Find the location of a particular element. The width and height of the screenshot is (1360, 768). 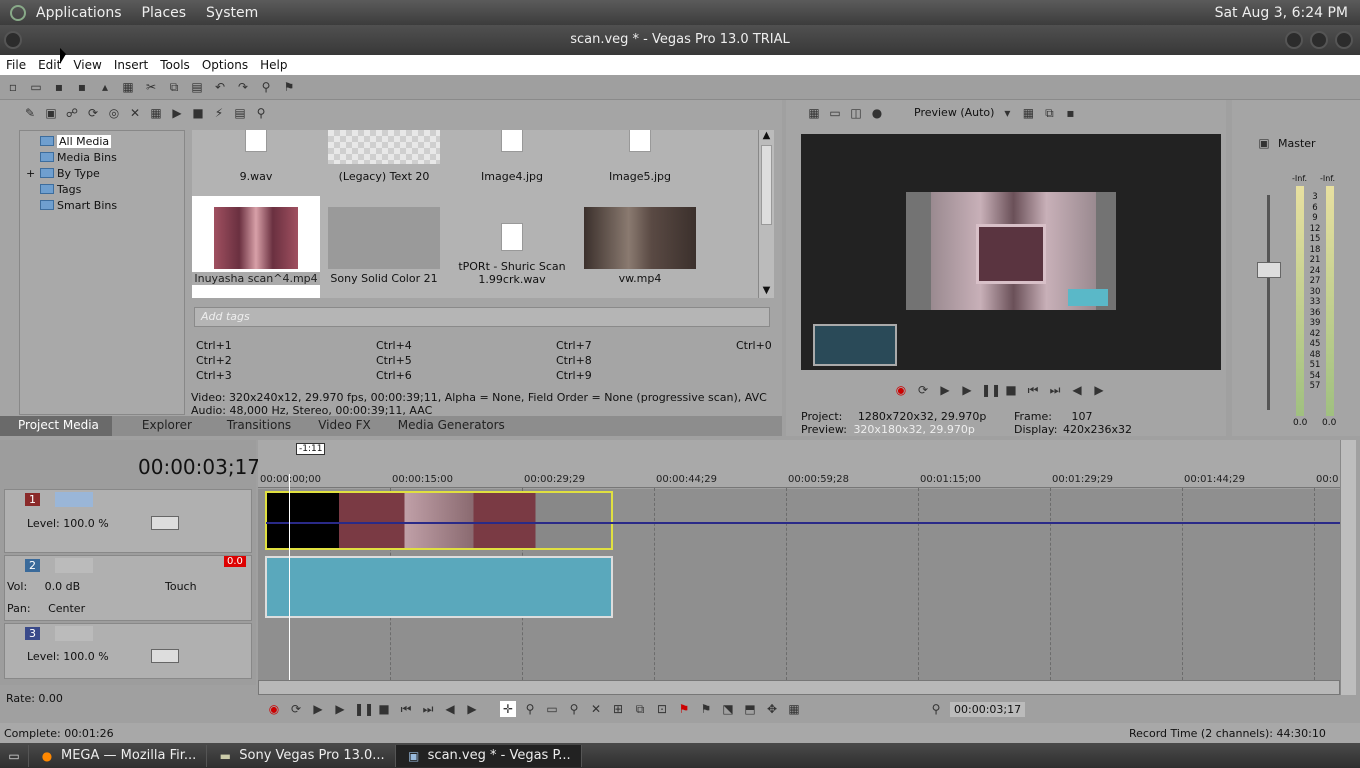

chevron-down-icon: ▾ is located at coordinates (1007, 113).